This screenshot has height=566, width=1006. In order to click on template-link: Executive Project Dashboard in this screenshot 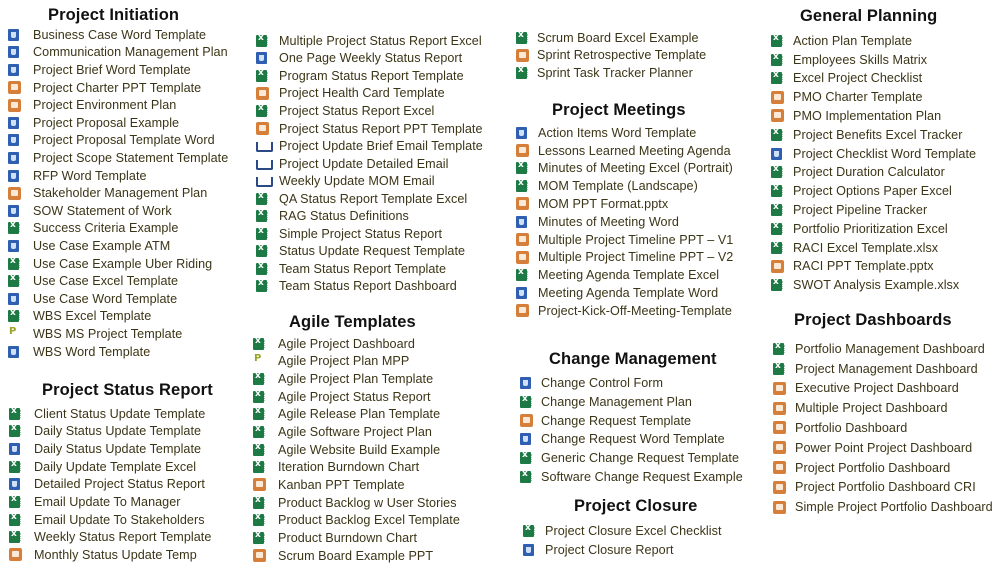, I will do `click(866, 389)`.